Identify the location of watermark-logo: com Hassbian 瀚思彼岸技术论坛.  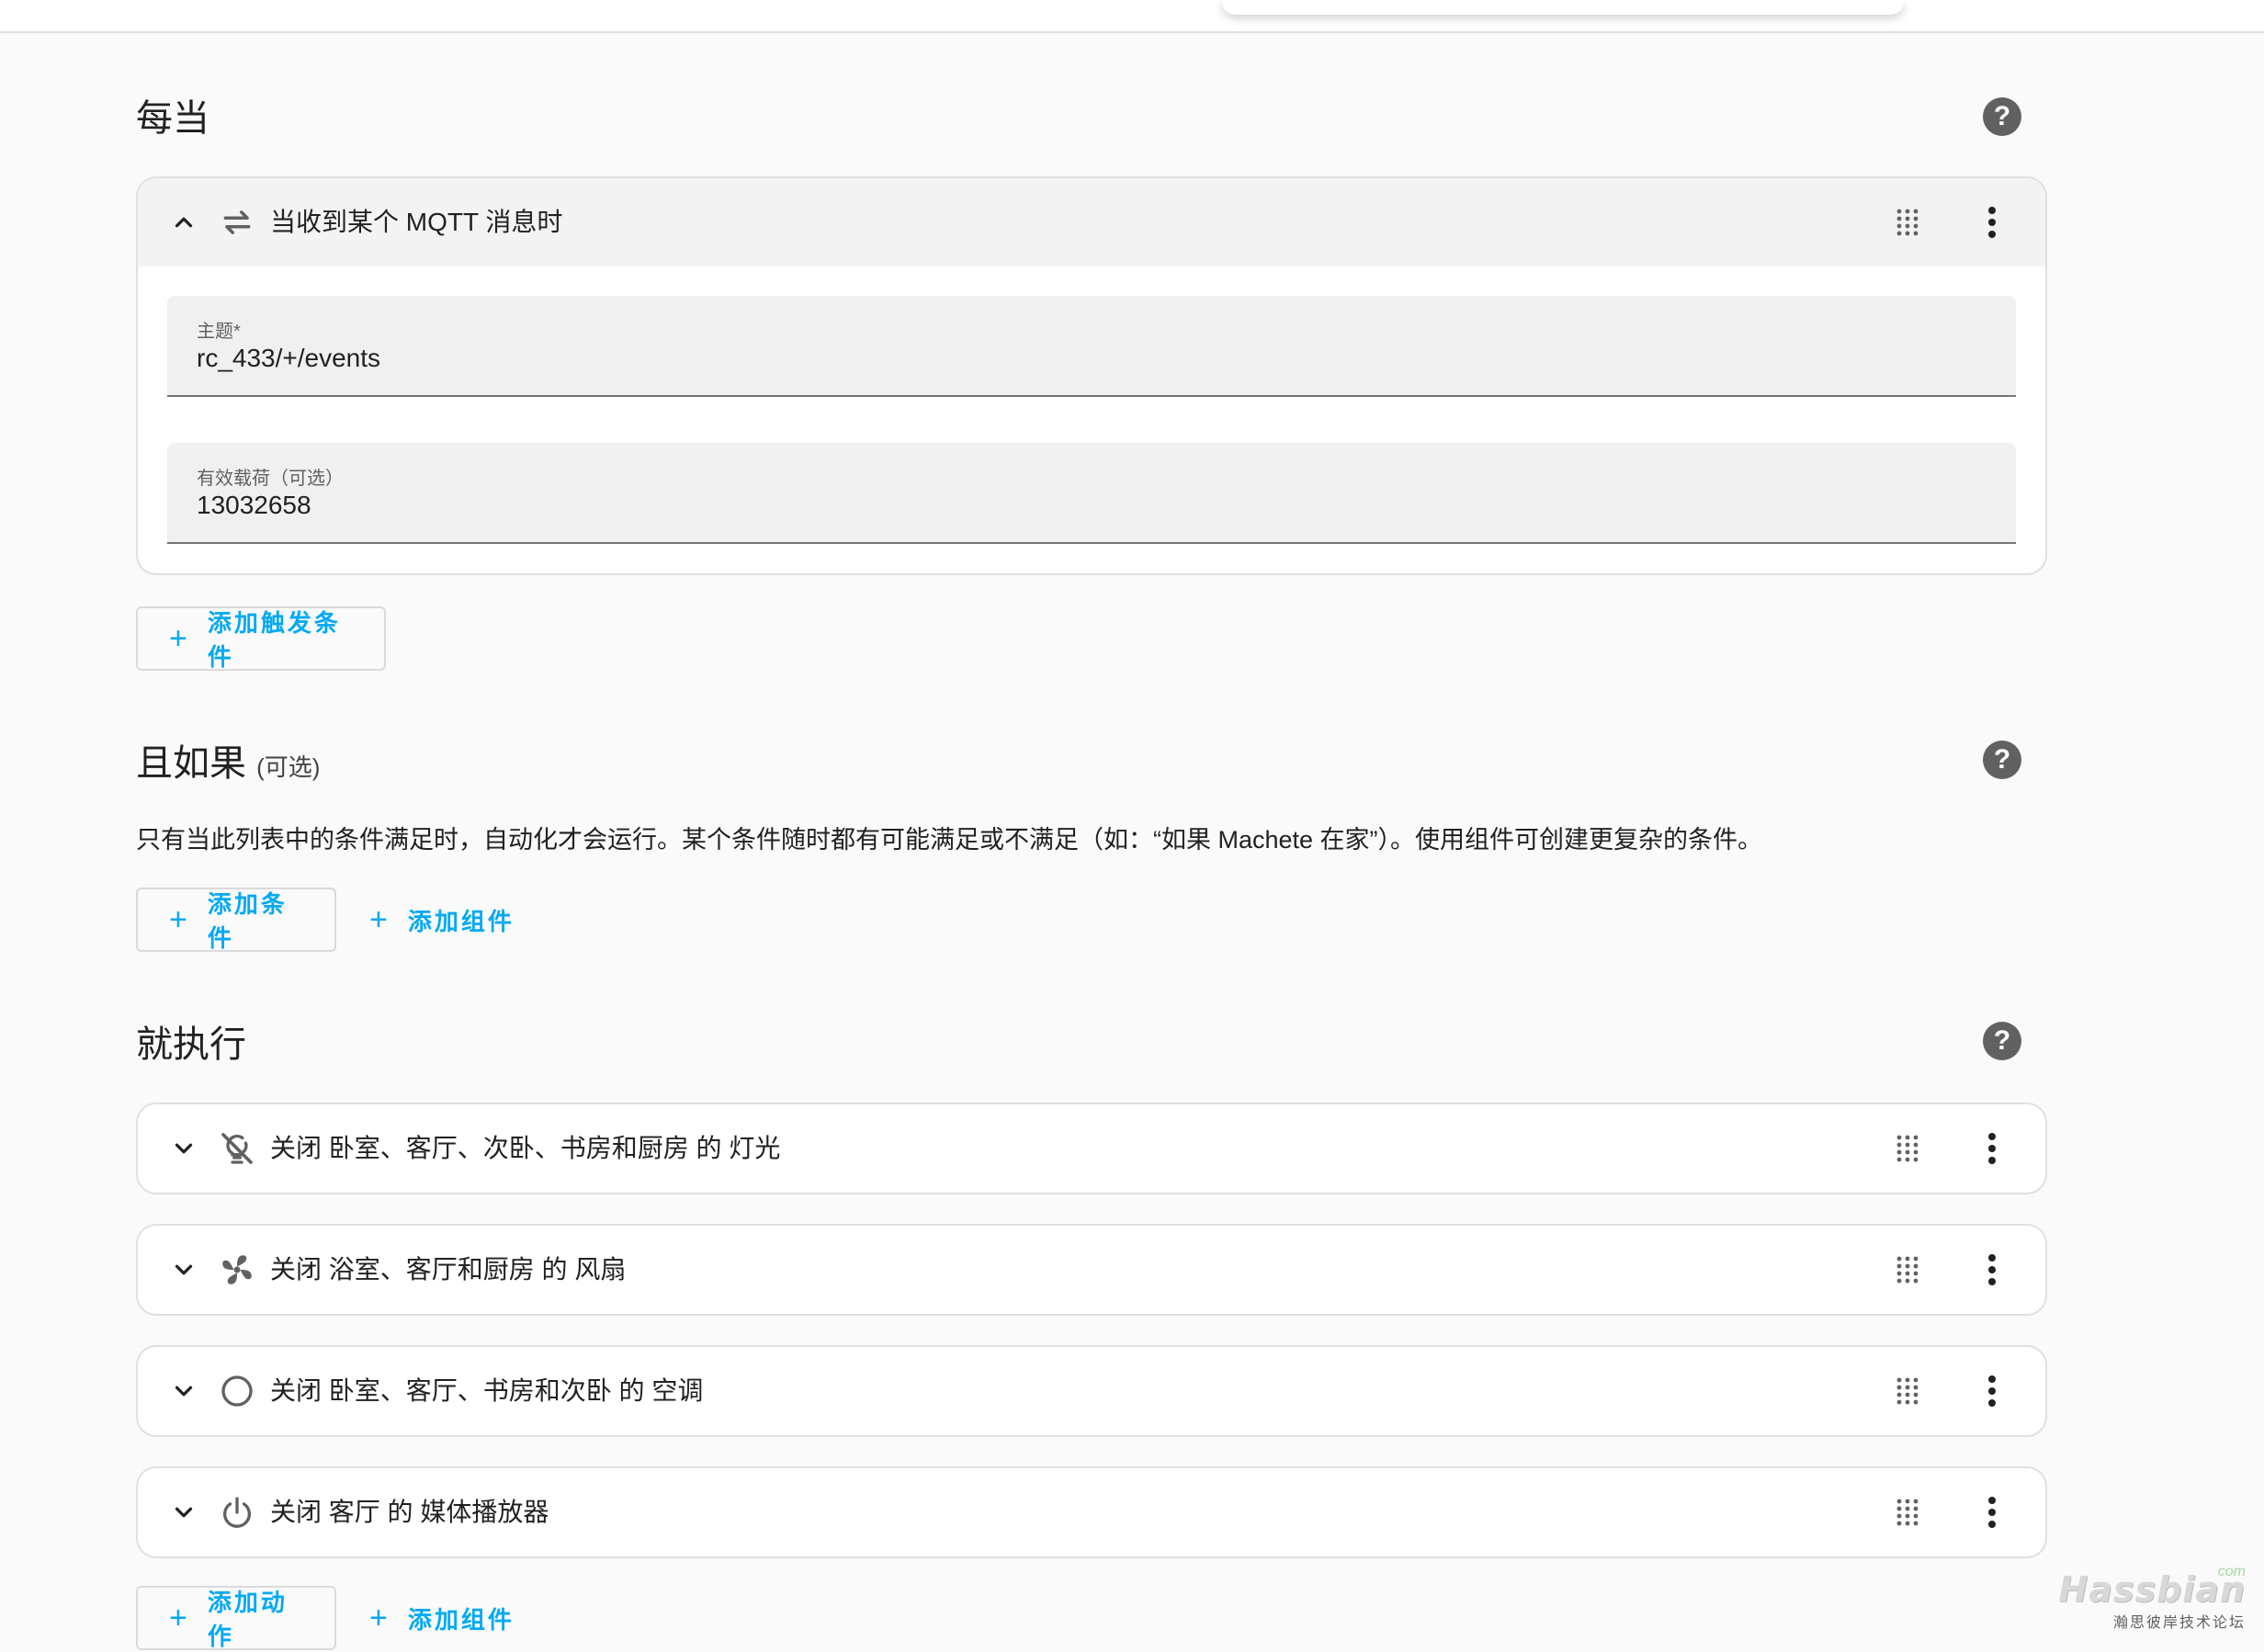
(2152, 1598).